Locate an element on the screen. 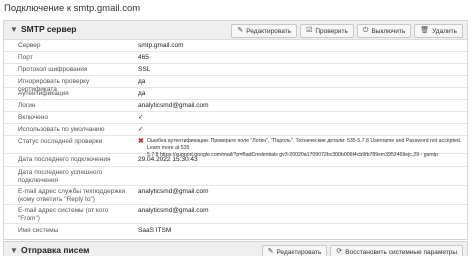  page-title: Подключение к smtp.gmail.com is located at coordinates (72, 8).